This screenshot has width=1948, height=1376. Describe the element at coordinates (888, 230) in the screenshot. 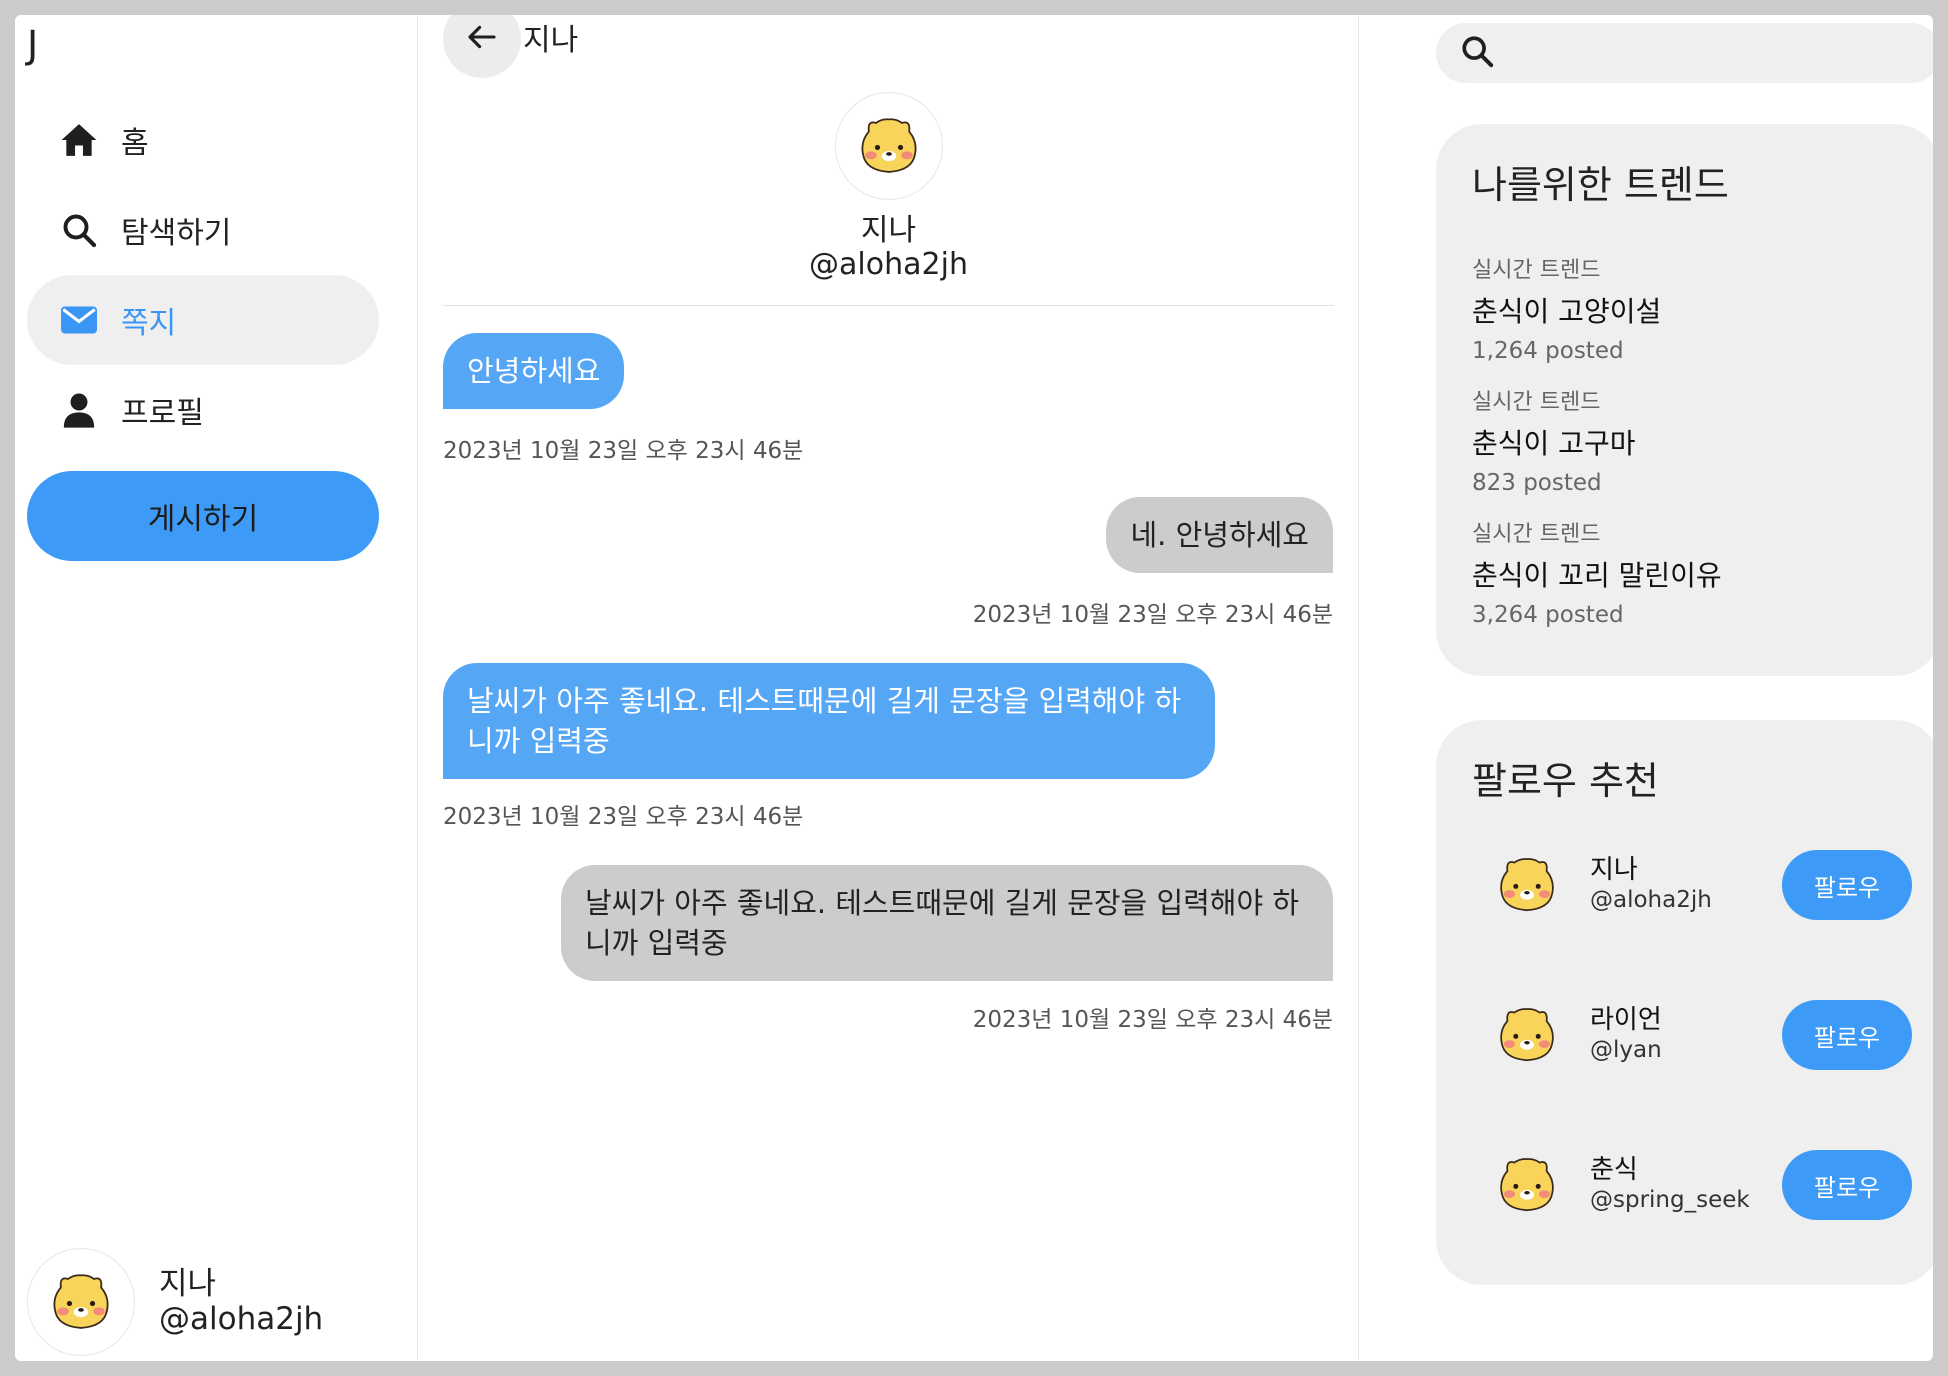

I see `chat-partner-name: 지나` at that location.